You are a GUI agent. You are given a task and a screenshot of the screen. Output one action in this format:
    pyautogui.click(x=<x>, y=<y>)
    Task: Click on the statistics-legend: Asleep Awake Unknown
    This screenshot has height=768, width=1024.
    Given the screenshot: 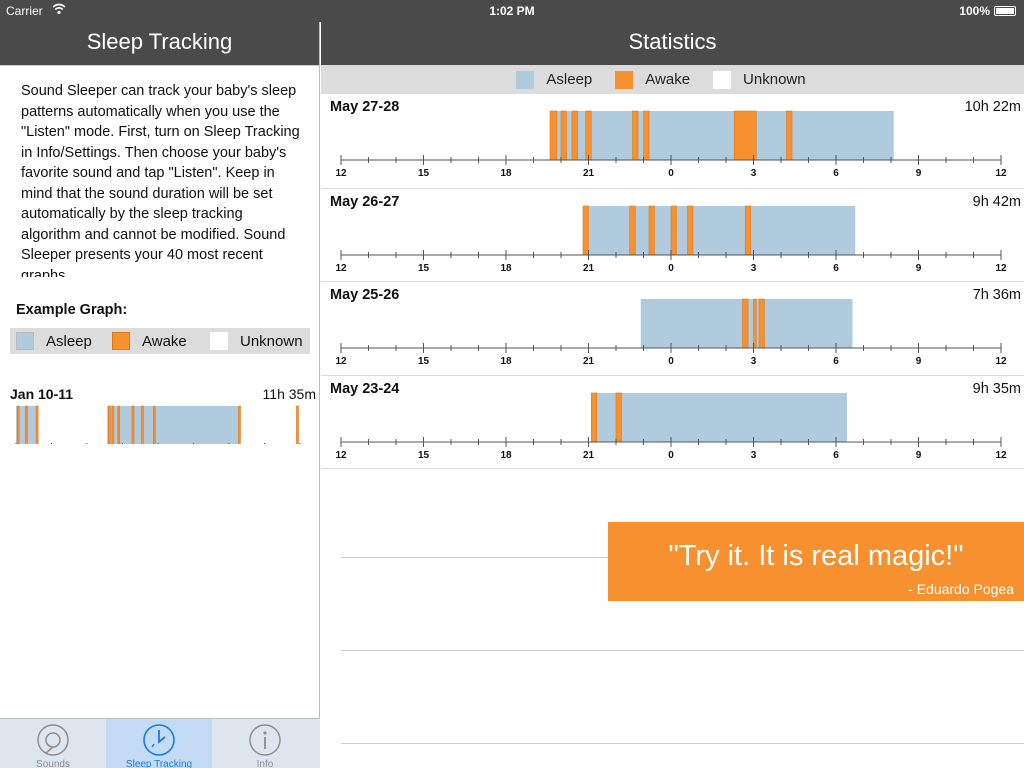 What is the action you would take?
    pyautogui.click(x=672, y=79)
    